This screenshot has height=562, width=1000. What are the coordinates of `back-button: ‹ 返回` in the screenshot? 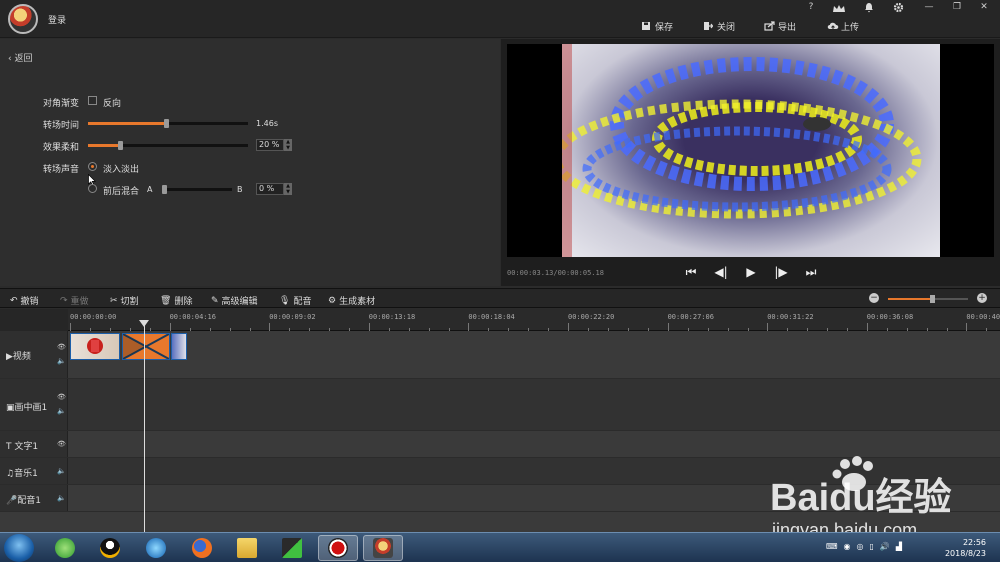 It's located at (20, 57).